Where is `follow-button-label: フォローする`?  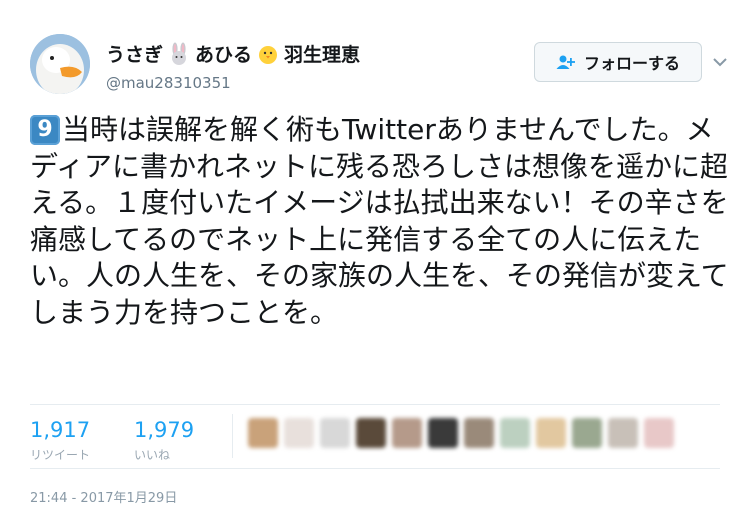 follow-button-label: フォローする is located at coordinates (631, 63).